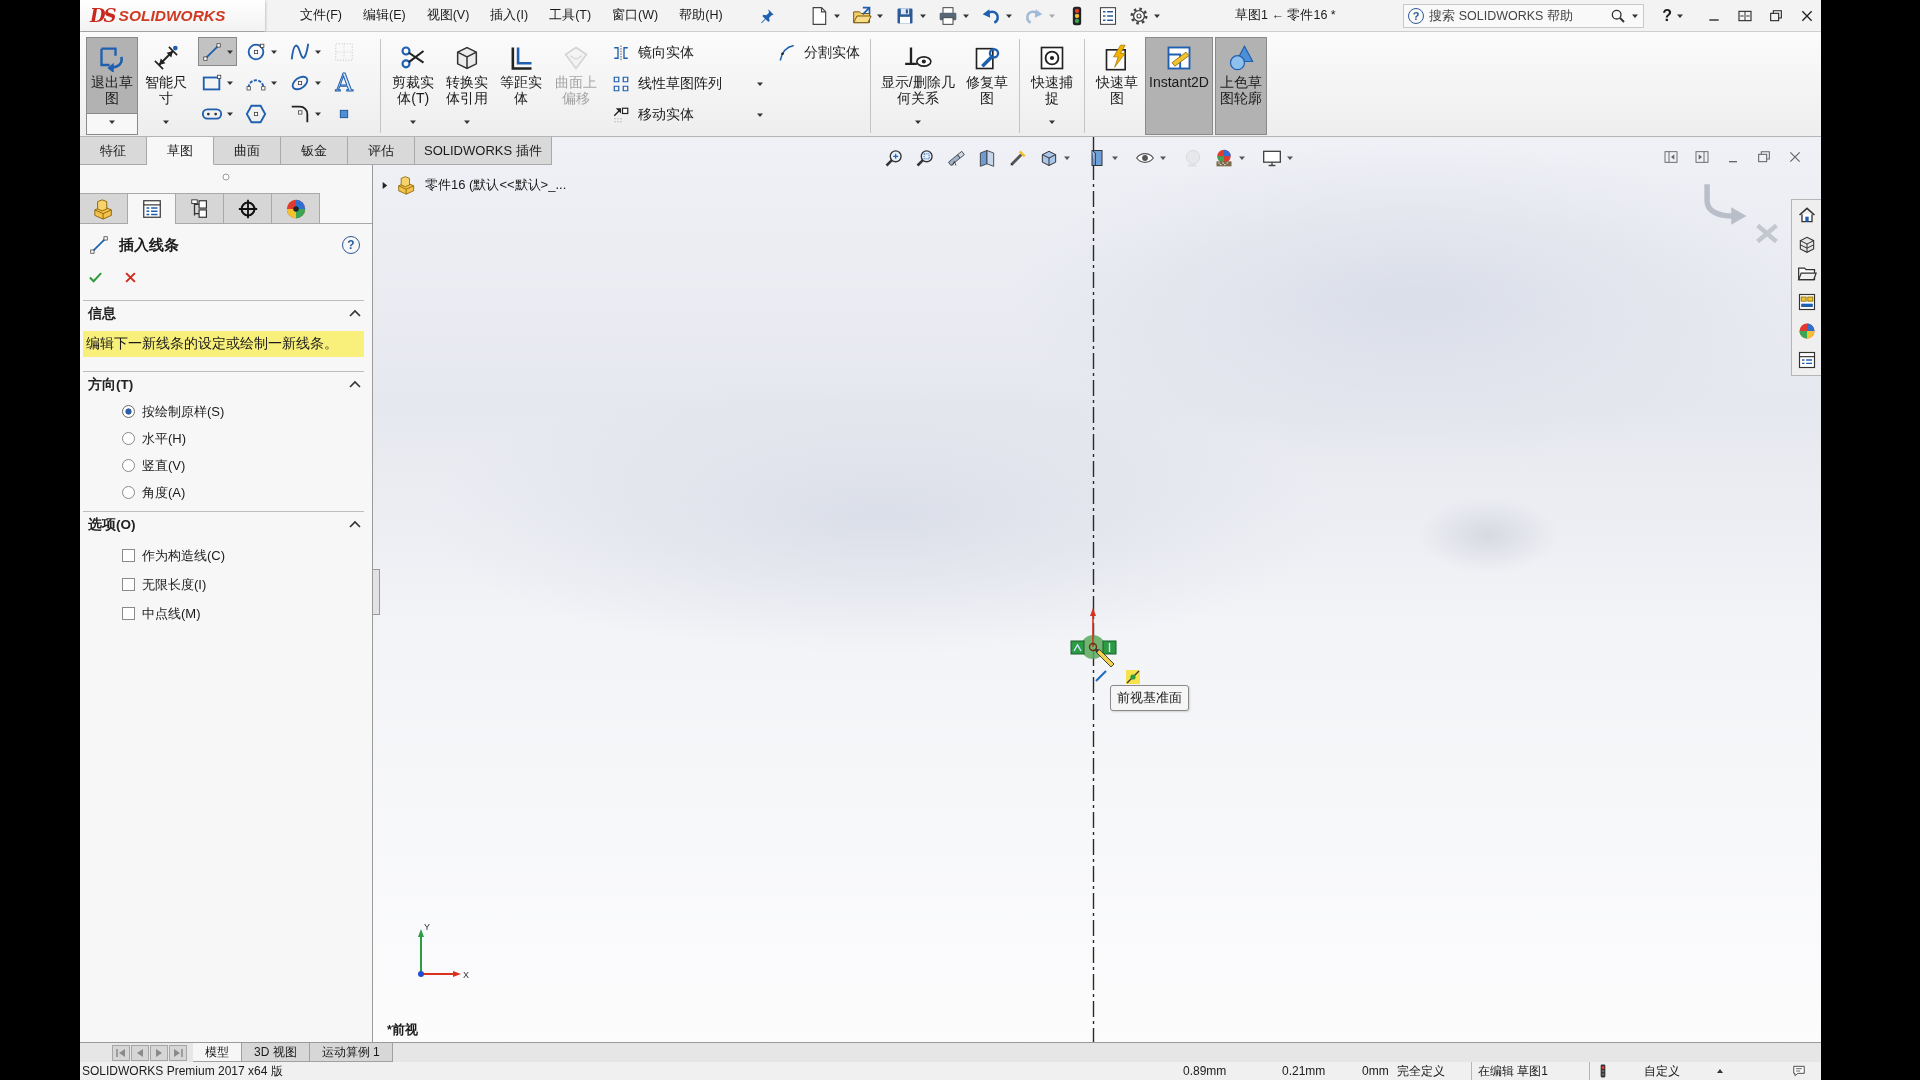 Image resolution: width=1920 pixels, height=1080 pixels. What do you see at coordinates (247, 151) in the screenshot?
I see `command-tab: 曲面` at bounding box center [247, 151].